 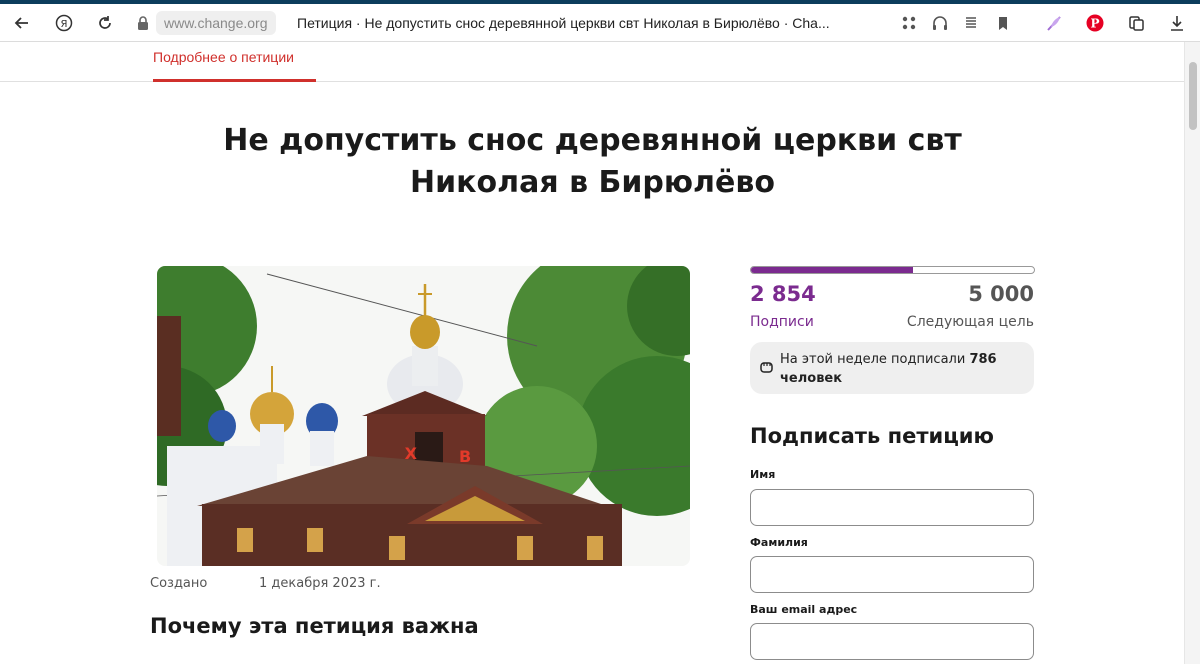 I want to click on email-label: Ваш email адрес, so click(x=804, y=609).